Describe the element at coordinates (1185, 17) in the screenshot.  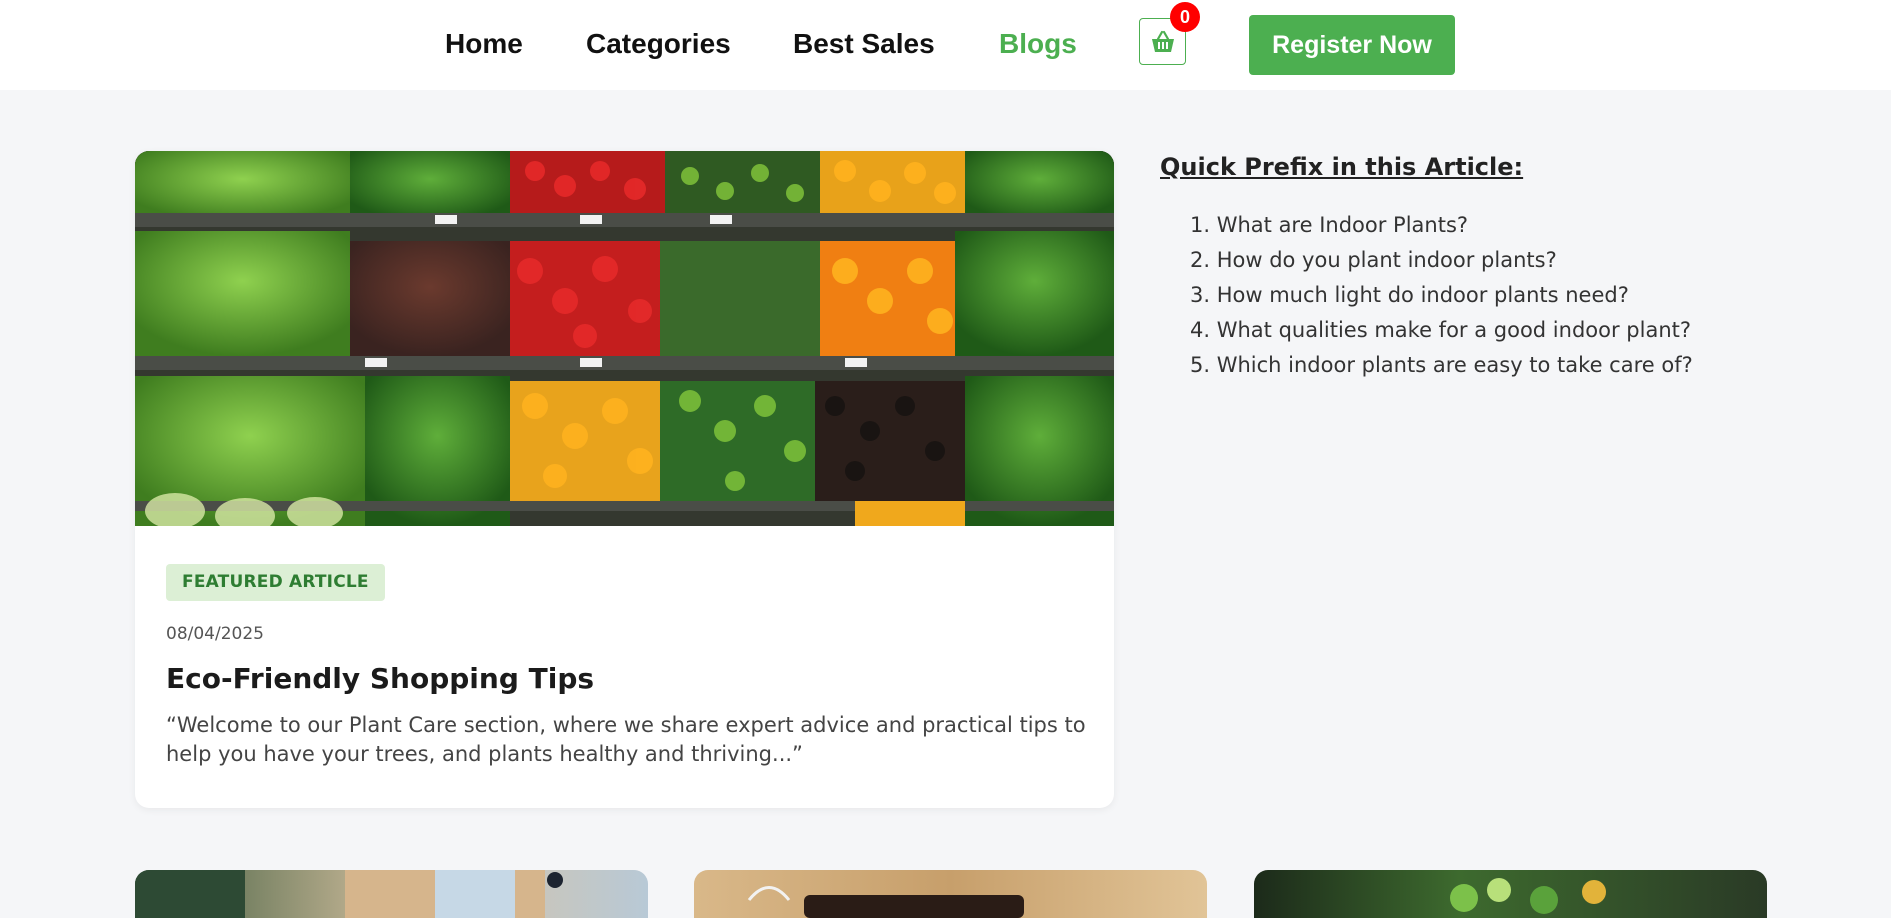
I see `cart-count-badge: 0` at that location.